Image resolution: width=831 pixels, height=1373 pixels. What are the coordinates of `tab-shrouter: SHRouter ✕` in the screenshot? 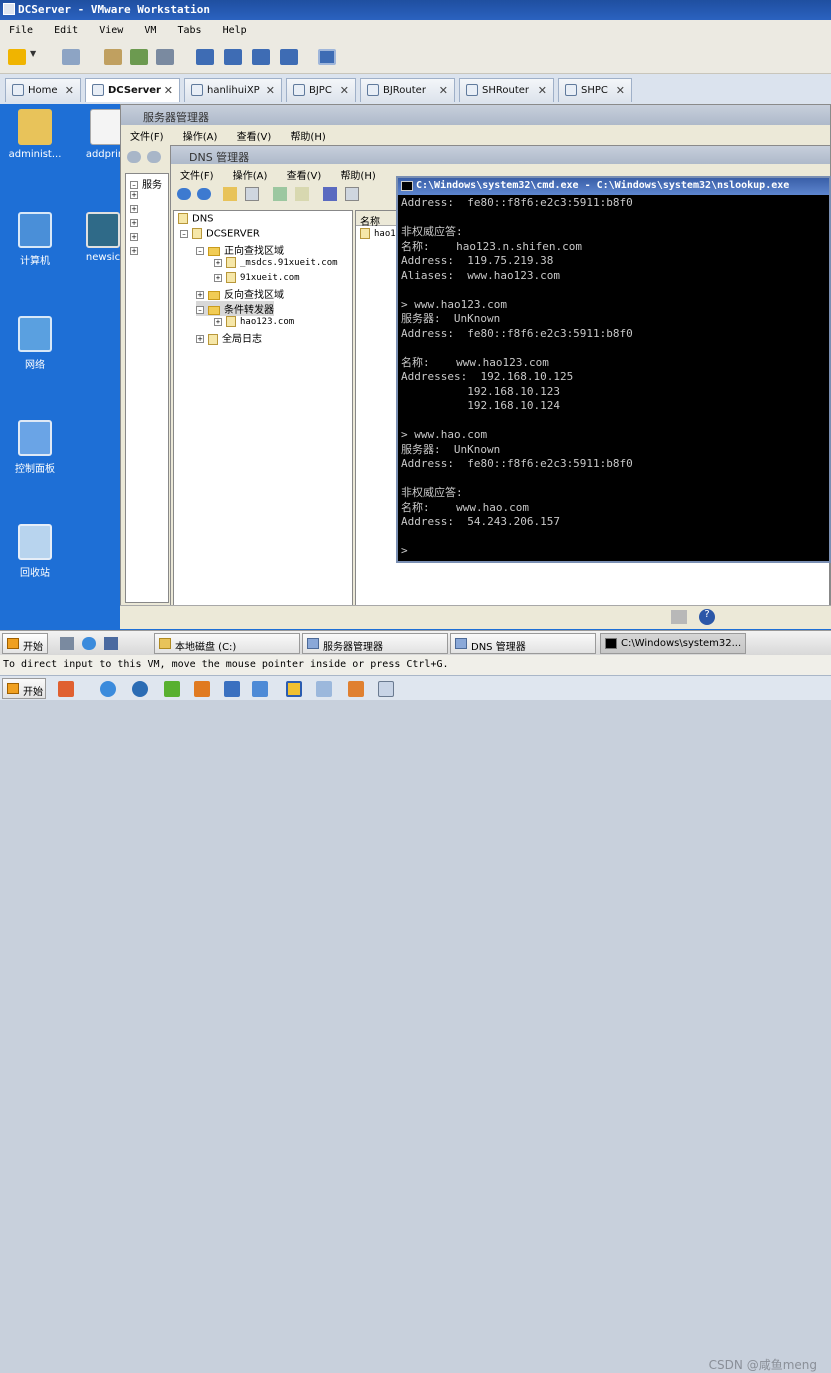 It's located at (506, 90).